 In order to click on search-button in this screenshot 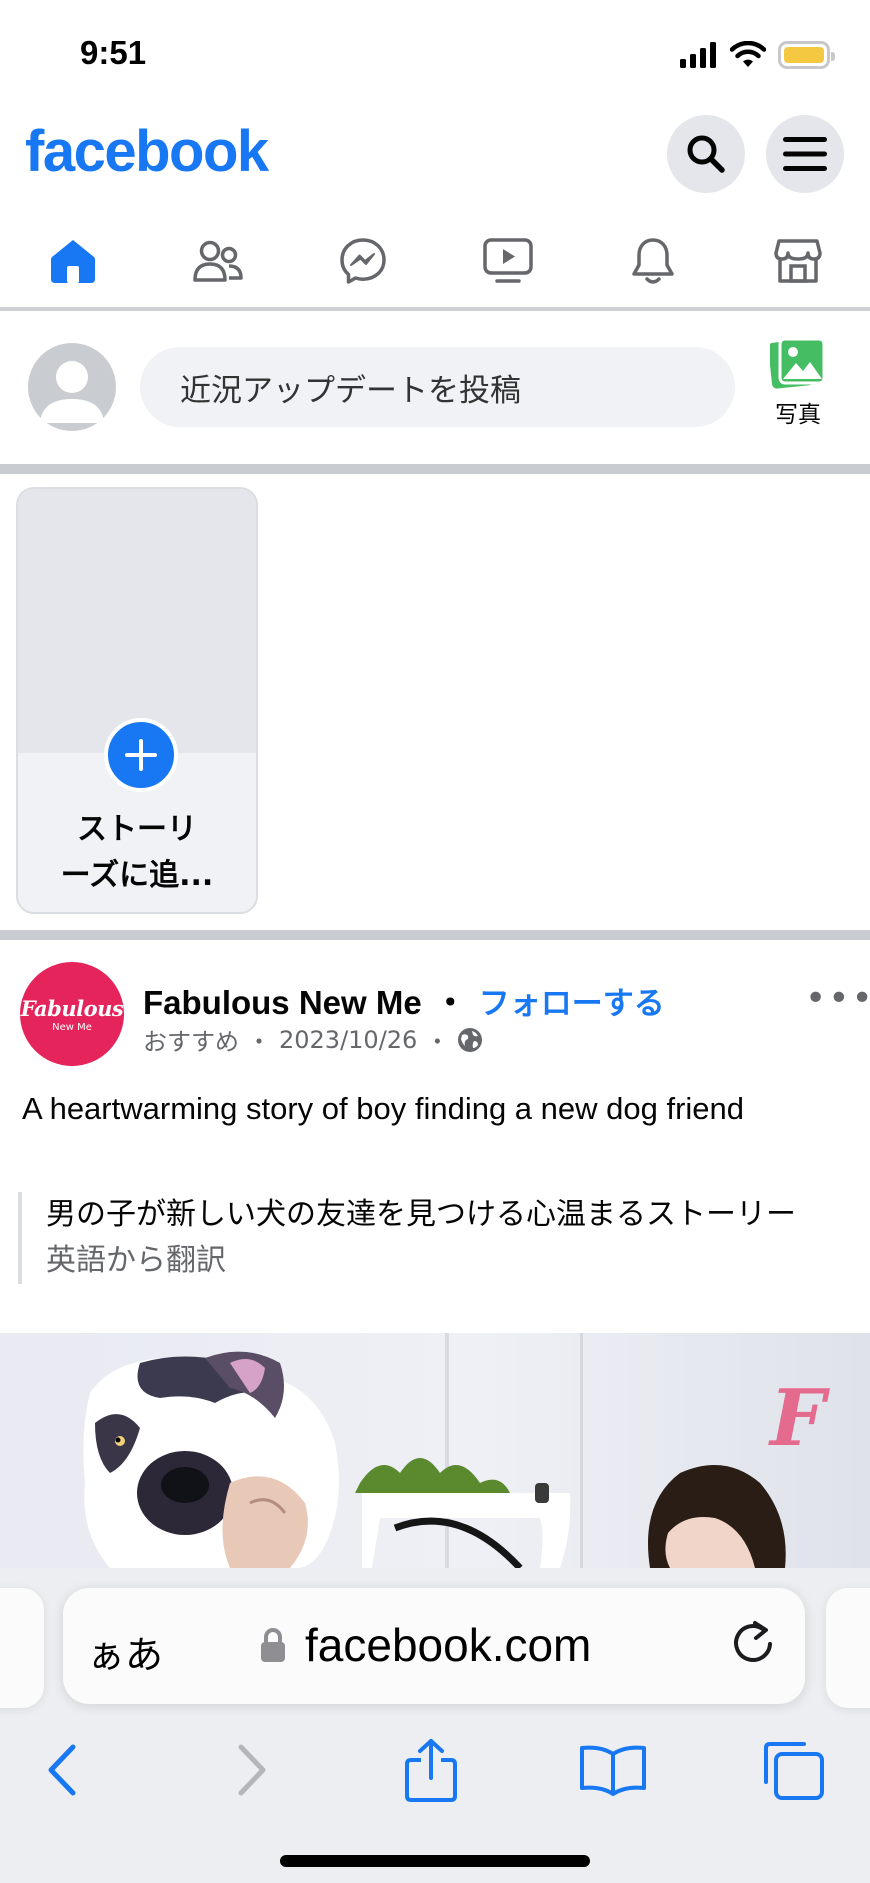, I will do `click(706, 154)`.